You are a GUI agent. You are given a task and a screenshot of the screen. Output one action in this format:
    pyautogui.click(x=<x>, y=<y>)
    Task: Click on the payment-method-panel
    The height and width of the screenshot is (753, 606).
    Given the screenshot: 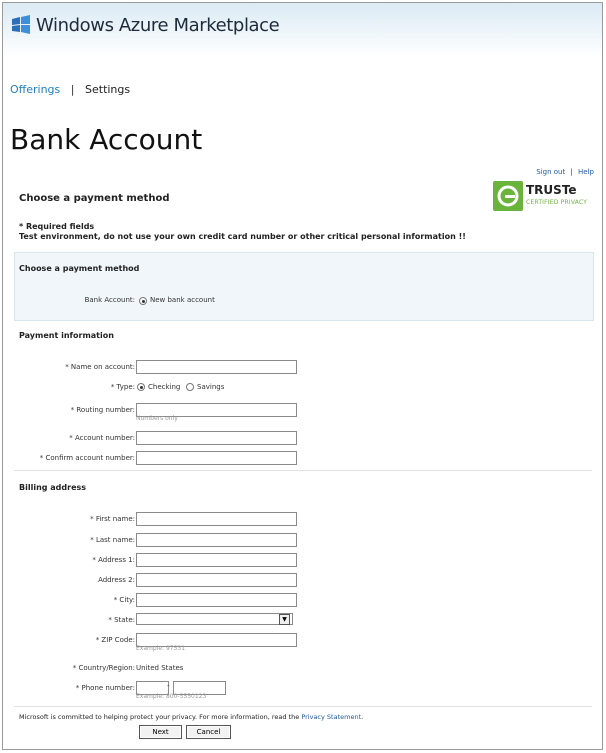 What is the action you would take?
    pyautogui.click(x=304, y=286)
    